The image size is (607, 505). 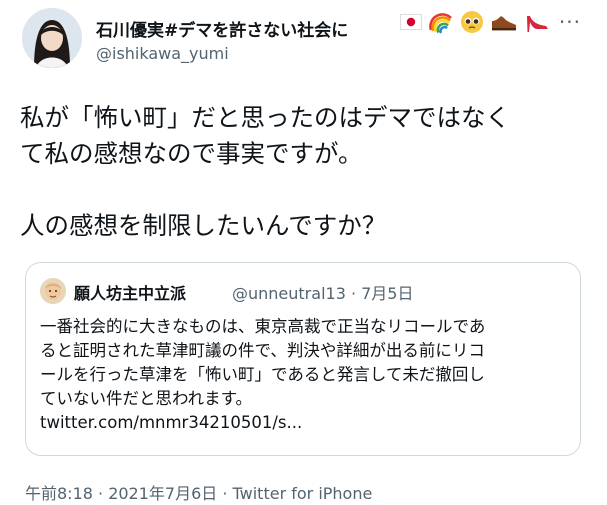 I want to click on quoted-author-name: 願人坊主中立派, so click(x=130, y=292).